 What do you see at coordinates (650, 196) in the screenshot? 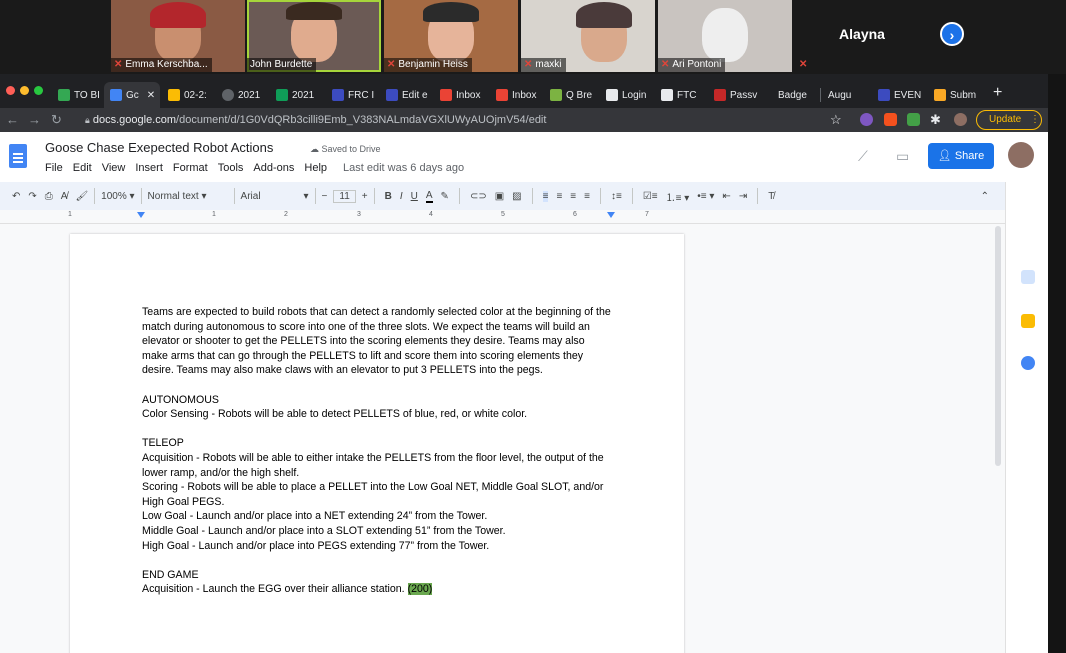
I see `checklist-icon: ☑≡` at bounding box center [650, 196].